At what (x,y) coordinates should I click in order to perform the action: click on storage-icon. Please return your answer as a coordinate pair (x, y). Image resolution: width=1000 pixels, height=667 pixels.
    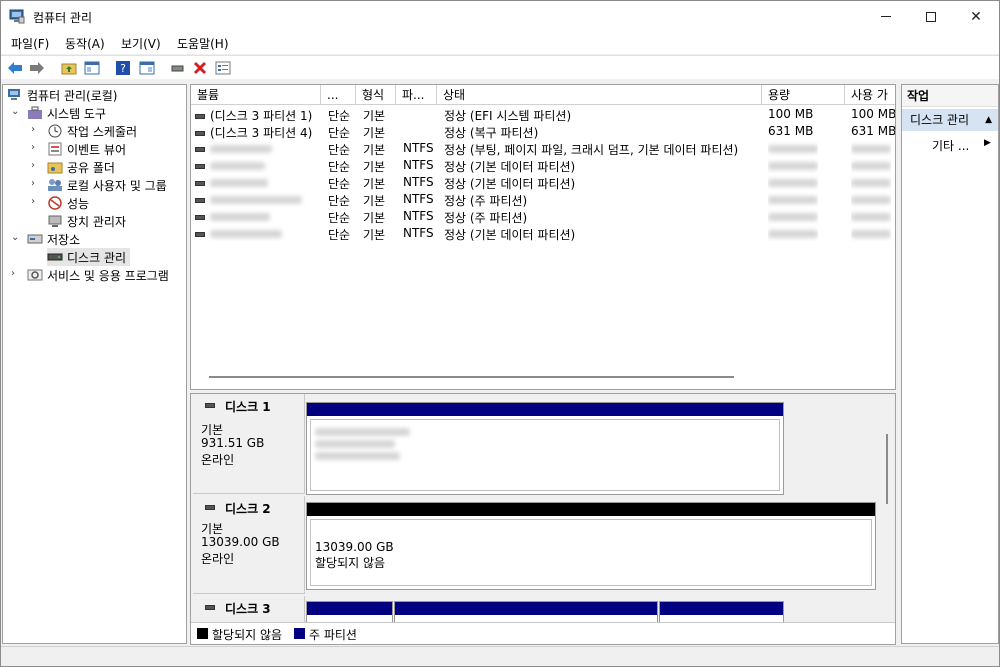
    Looking at the image, I should click on (35, 239).